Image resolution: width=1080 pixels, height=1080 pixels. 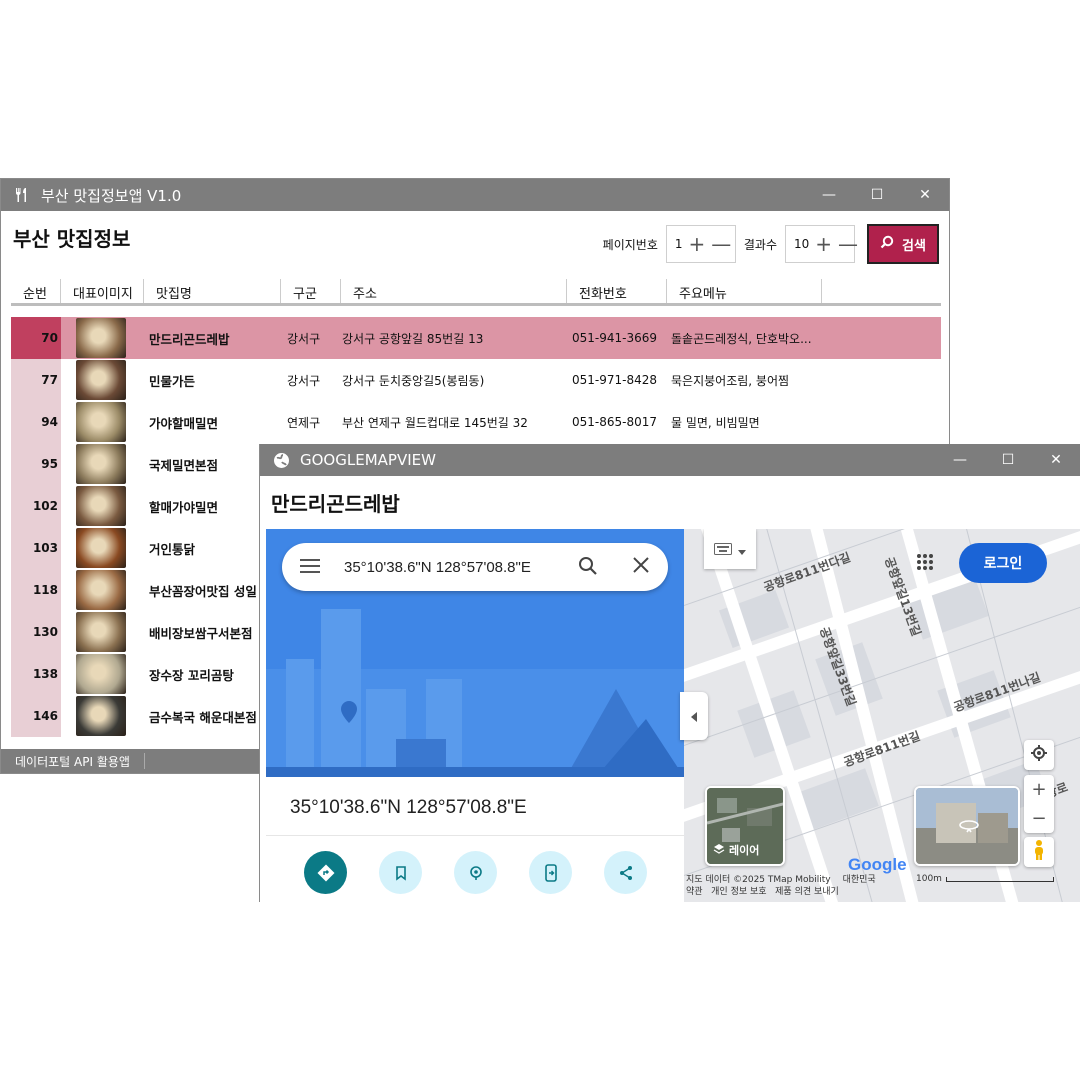 I want to click on my-location-button, so click(x=1039, y=755).